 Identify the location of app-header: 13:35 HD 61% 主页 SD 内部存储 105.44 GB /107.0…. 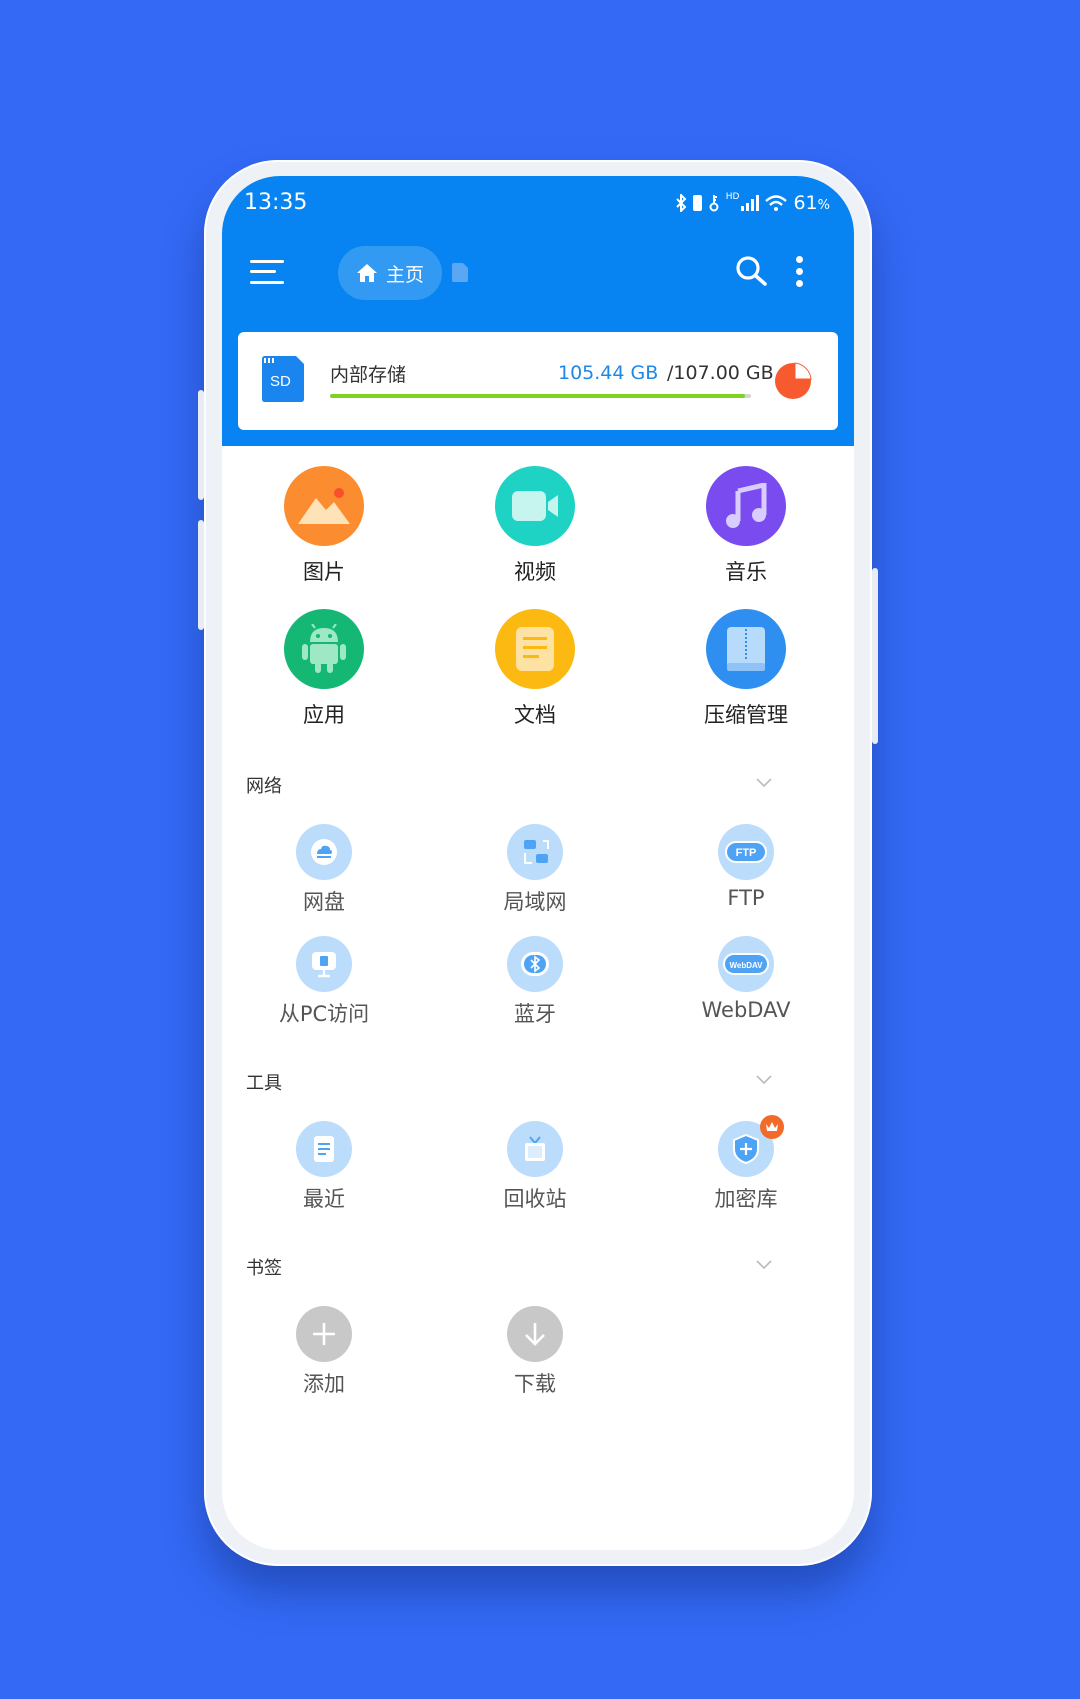
(538, 311).